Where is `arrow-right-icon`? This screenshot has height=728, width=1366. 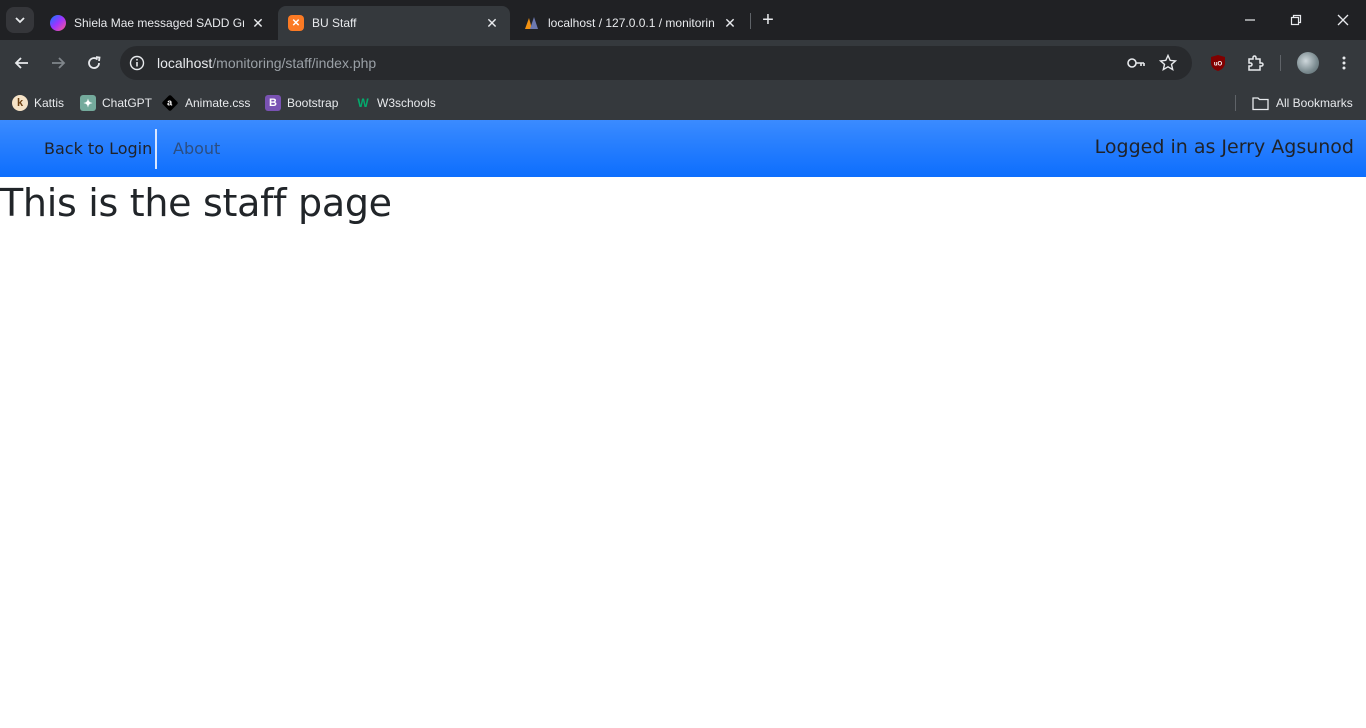 arrow-right-icon is located at coordinates (59, 63).